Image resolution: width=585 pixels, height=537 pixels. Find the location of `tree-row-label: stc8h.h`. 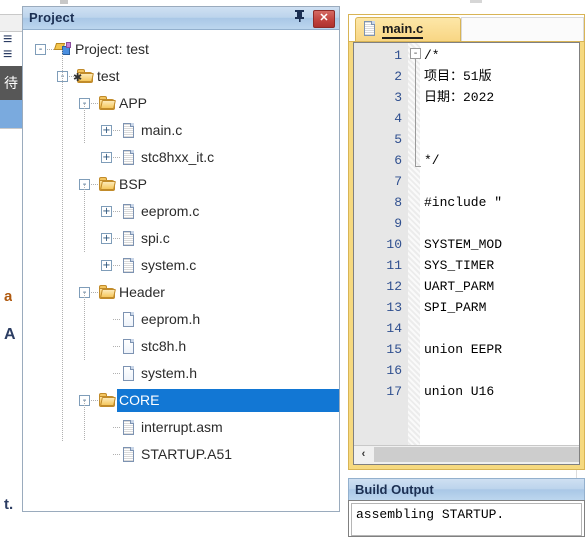

tree-row-label: stc8h.h is located at coordinates (164, 346).